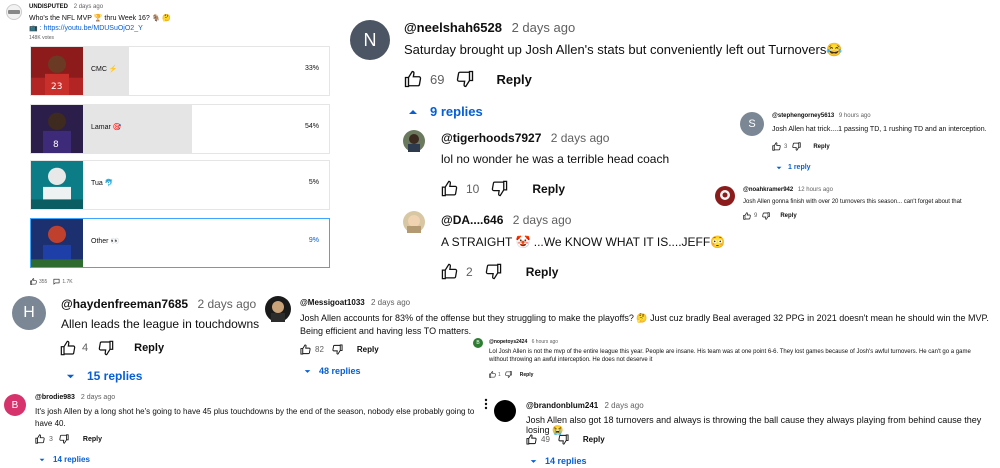  I want to click on comment-author: @haydenfreeman7685, so click(124, 304).